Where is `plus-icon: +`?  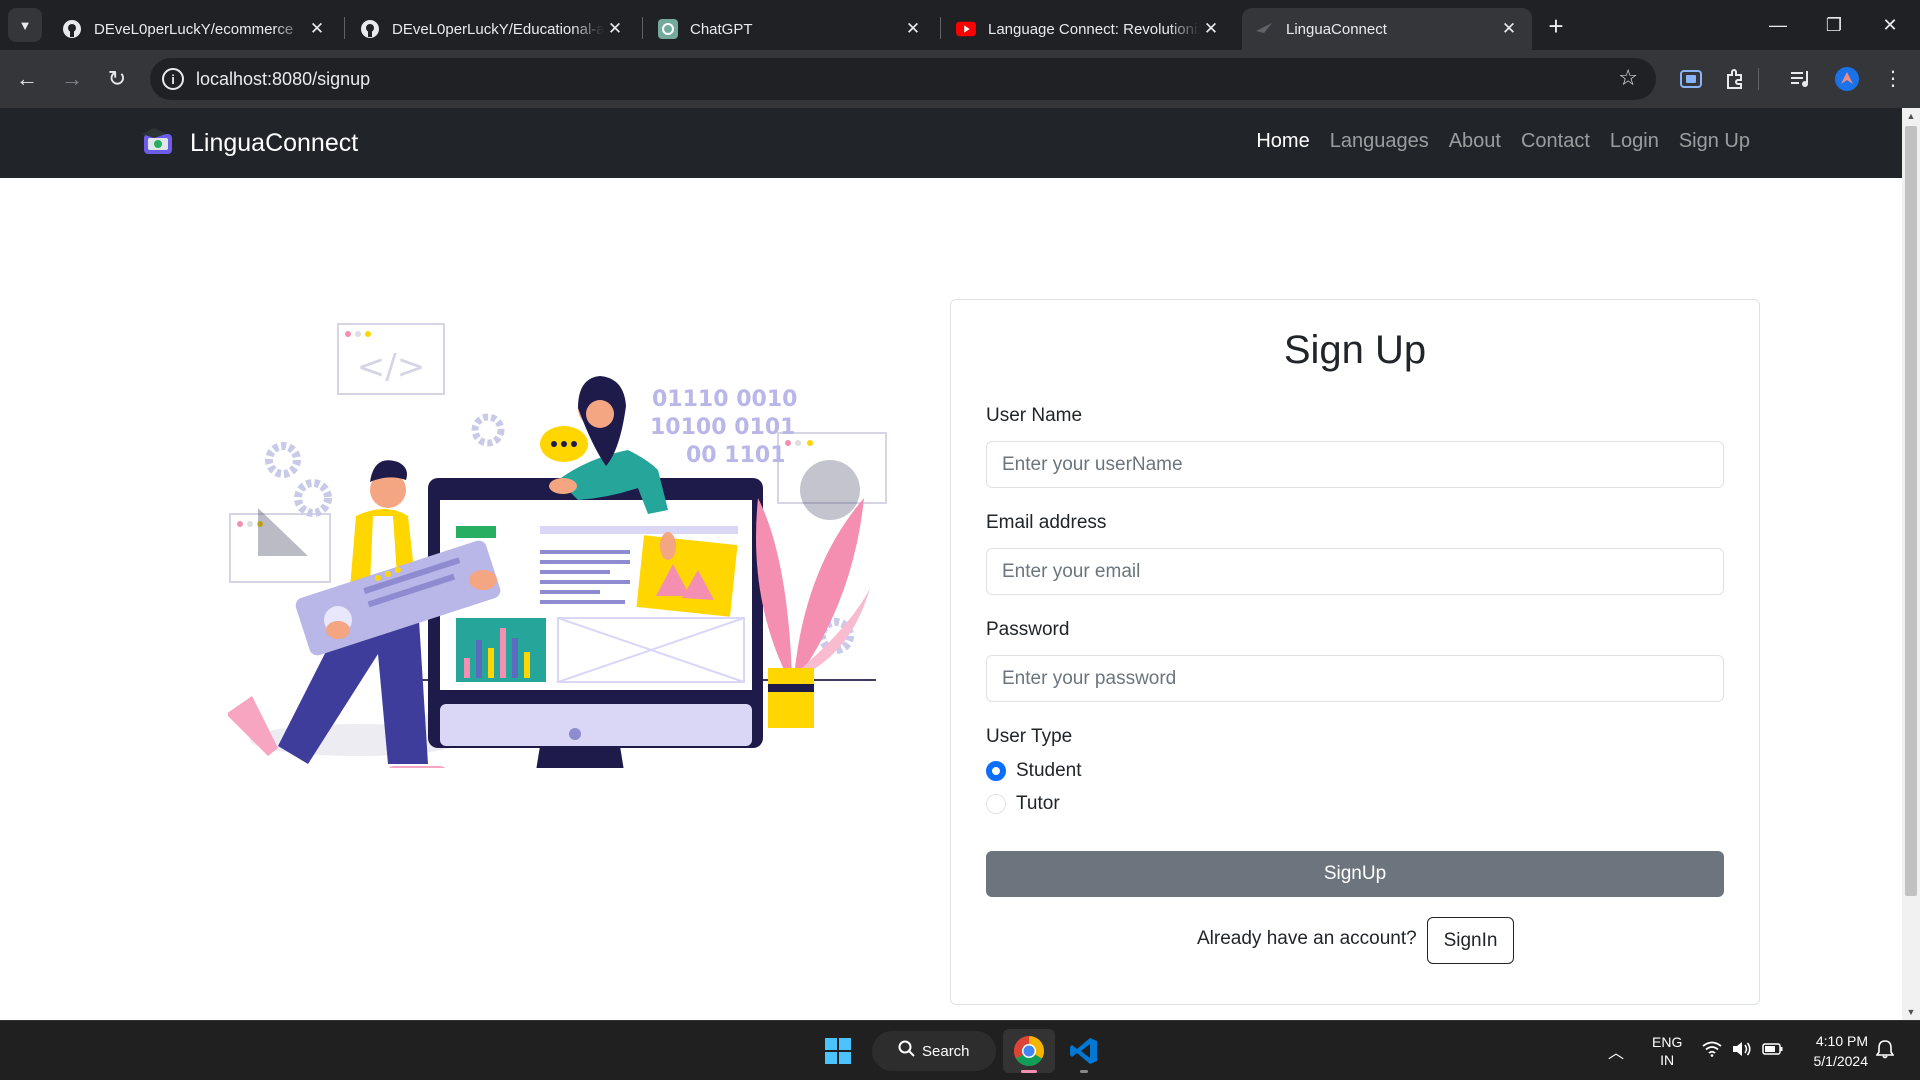
plus-icon: + is located at coordinates (1556, 25).